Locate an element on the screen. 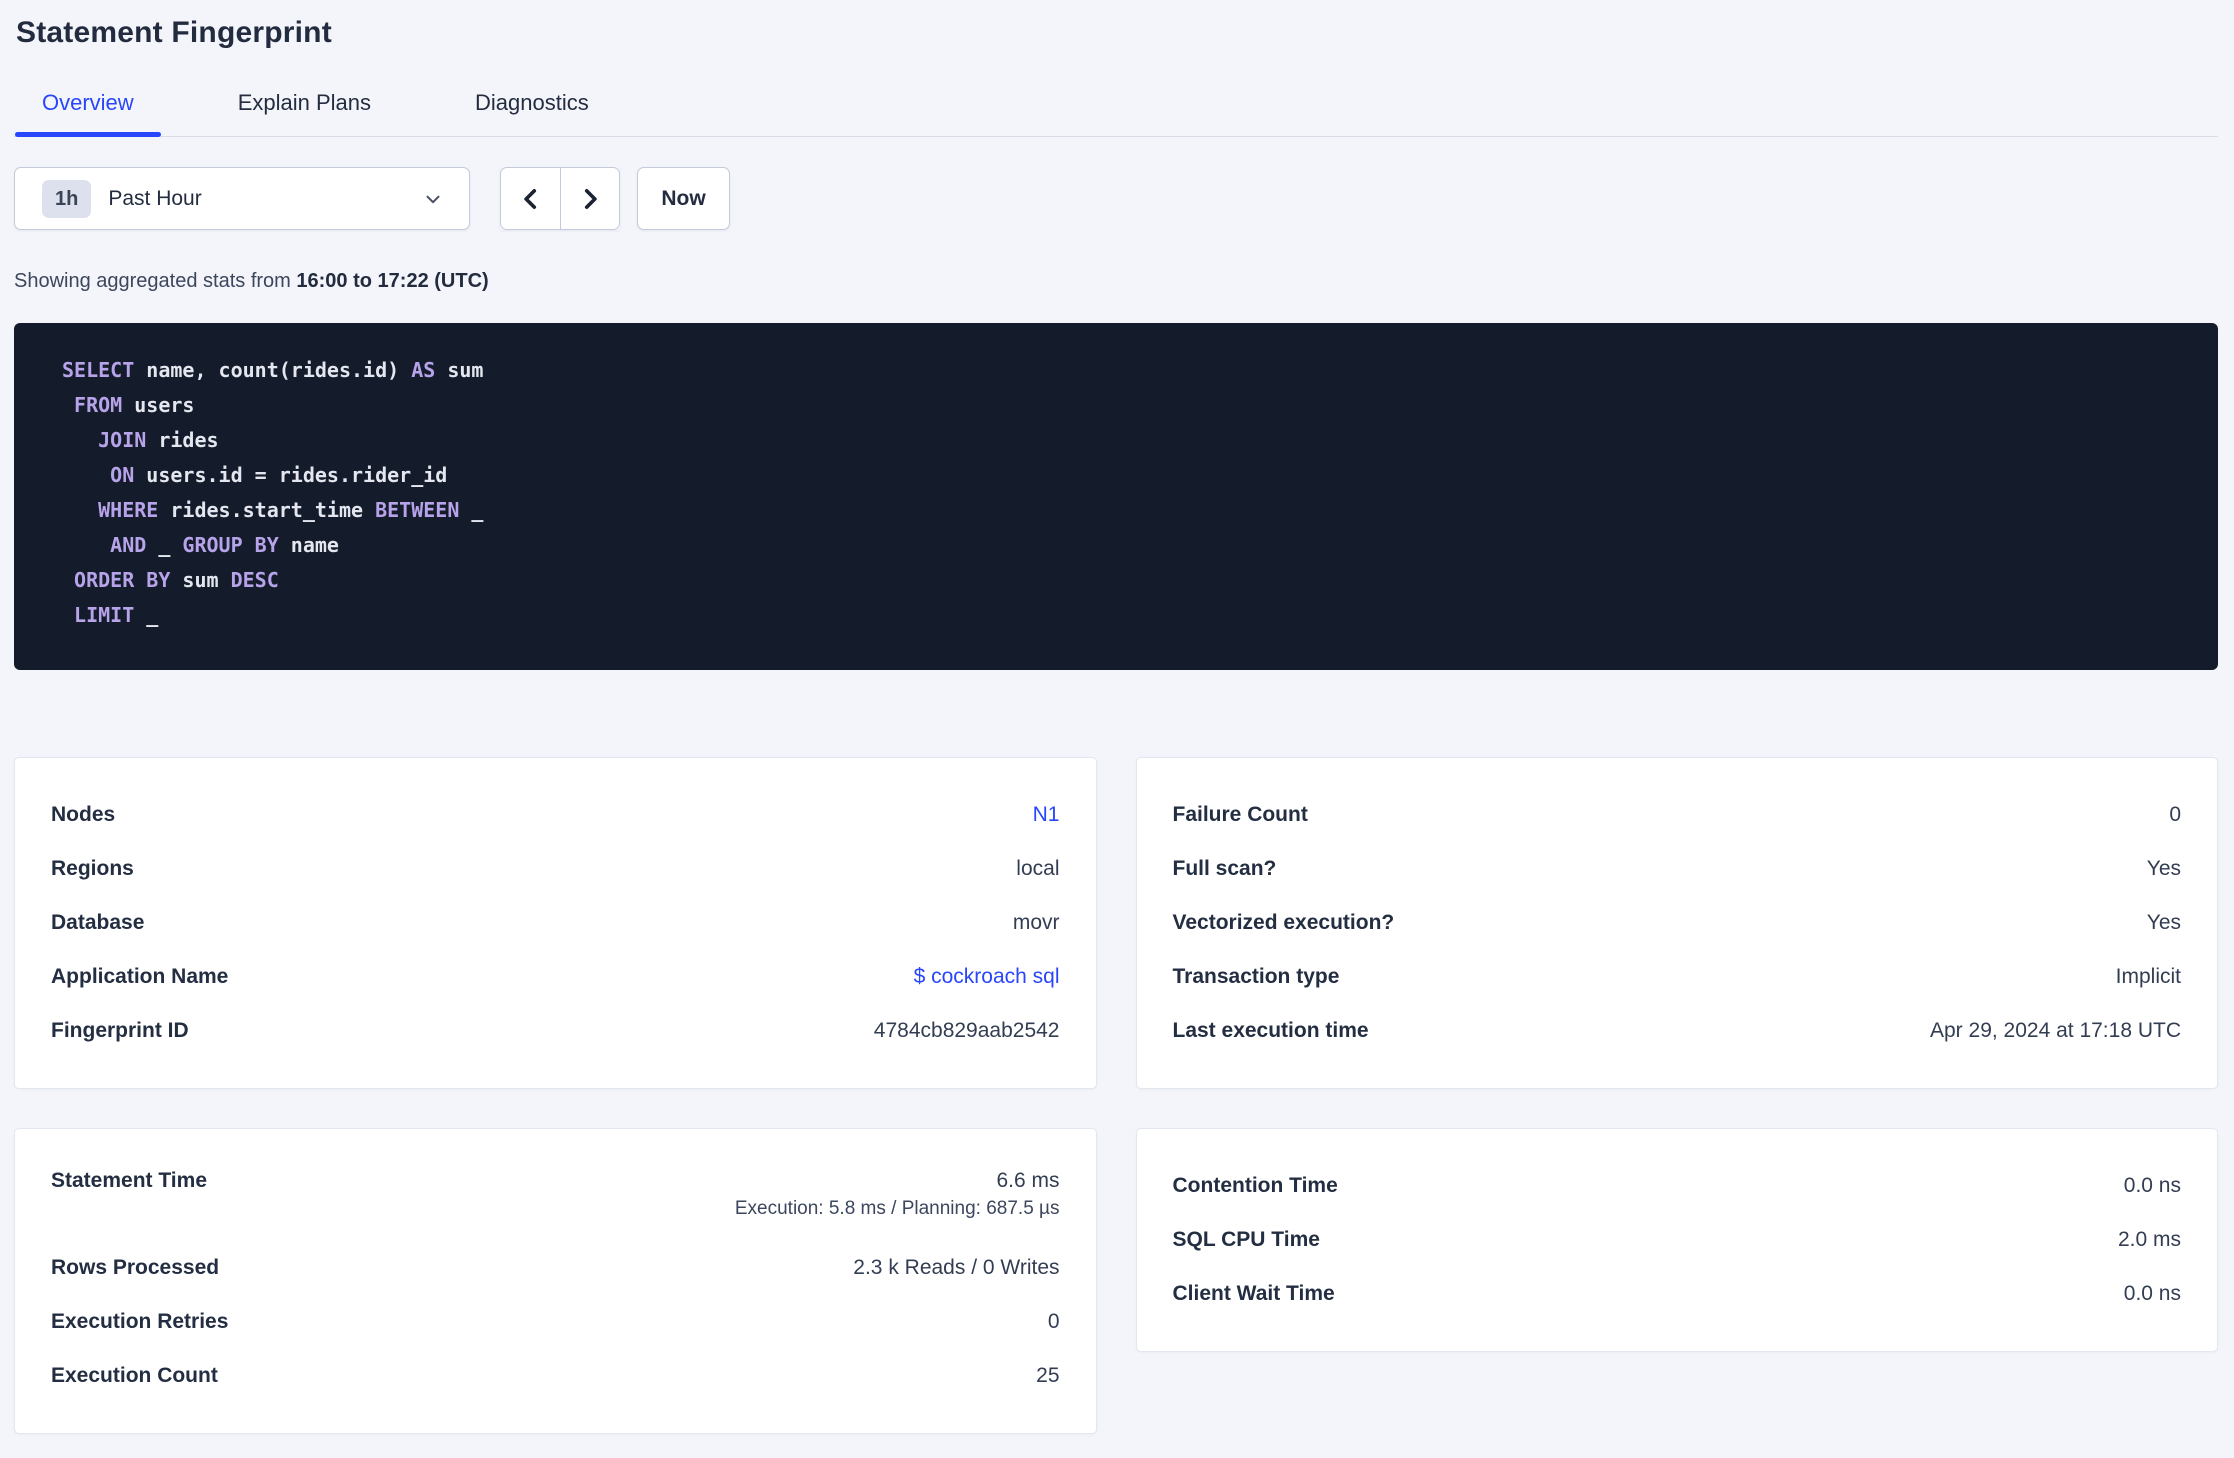  stat-row: Regions local is located at coordinates (555, 869).